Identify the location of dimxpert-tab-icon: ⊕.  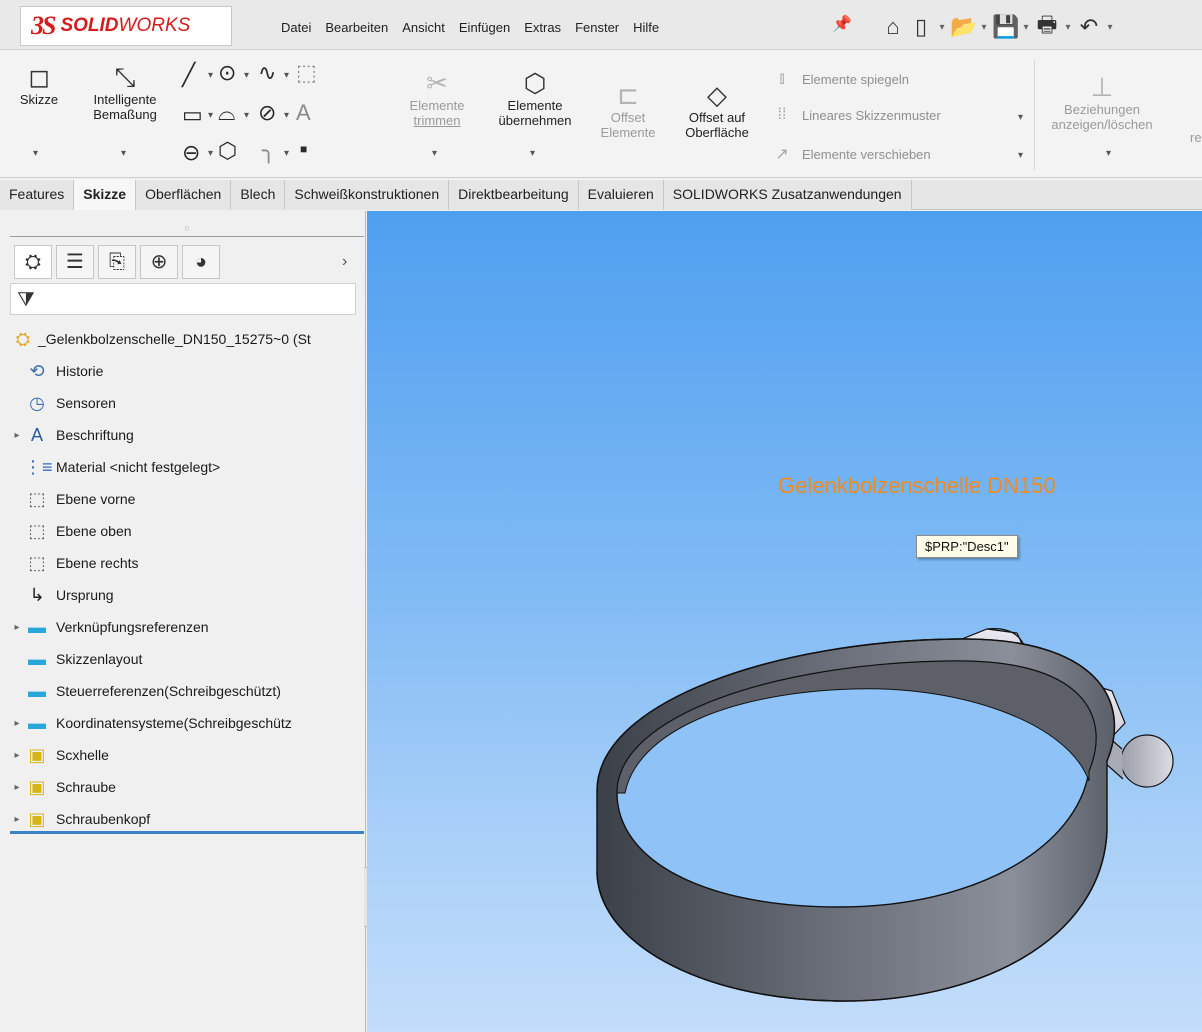
(159, 262).